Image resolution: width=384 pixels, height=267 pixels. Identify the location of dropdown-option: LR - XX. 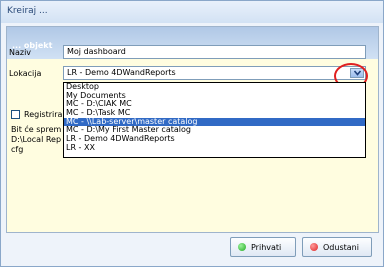
(214, 148).